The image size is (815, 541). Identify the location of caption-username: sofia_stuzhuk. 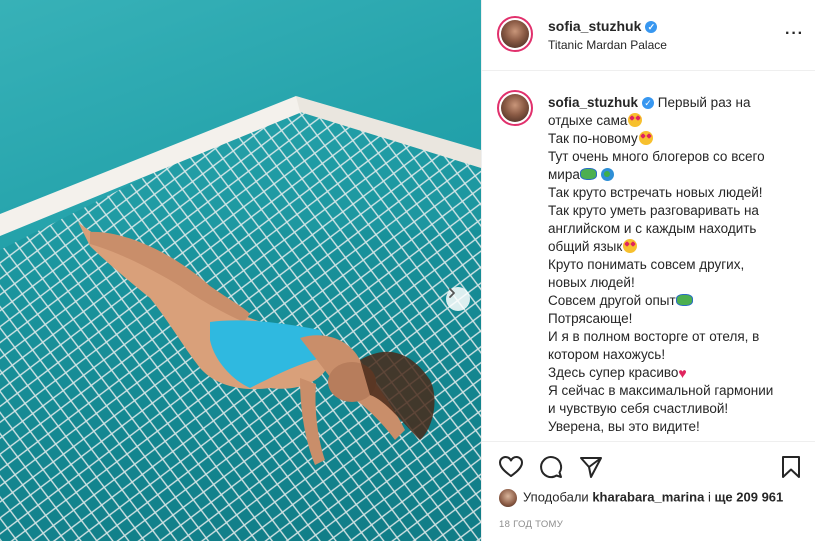
(593, 102).